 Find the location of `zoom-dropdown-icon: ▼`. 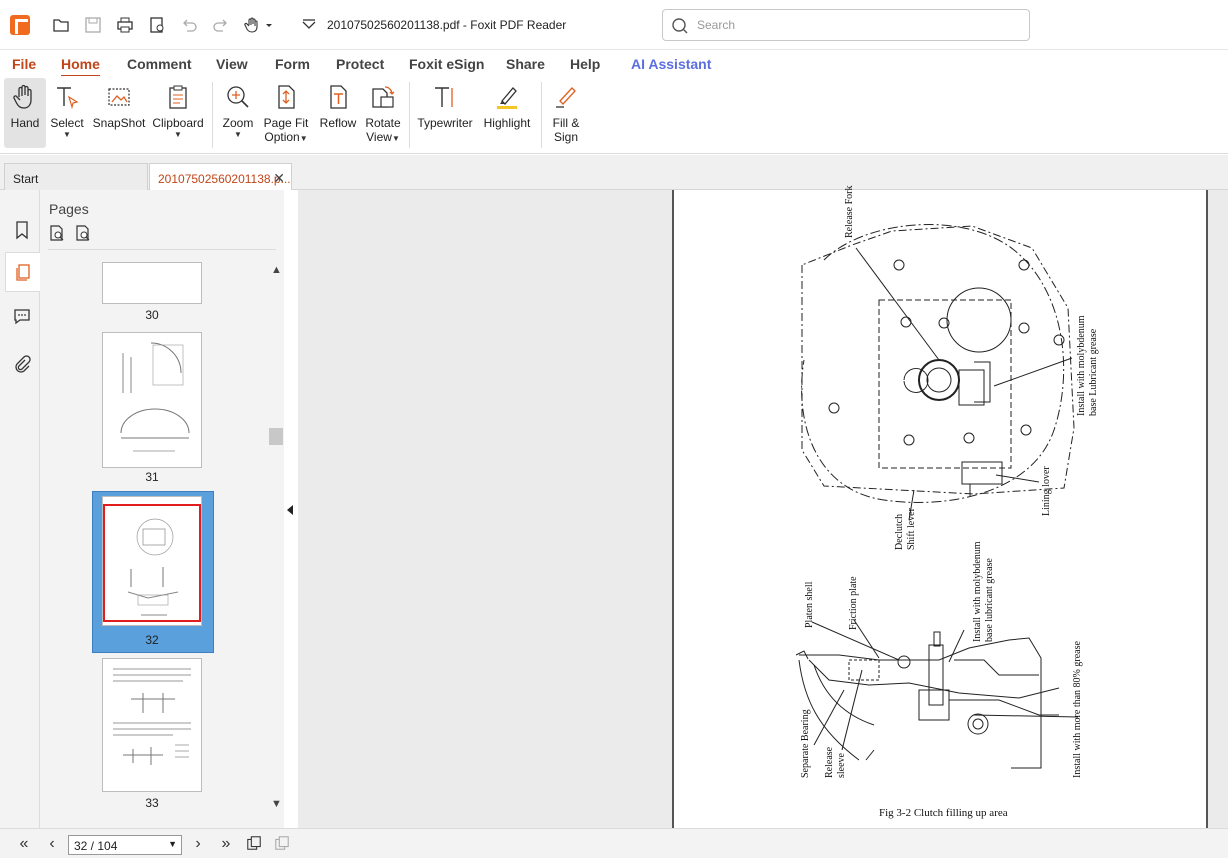

zoom-dropdown-icon: ▼ is located at coordinates (238, 135).